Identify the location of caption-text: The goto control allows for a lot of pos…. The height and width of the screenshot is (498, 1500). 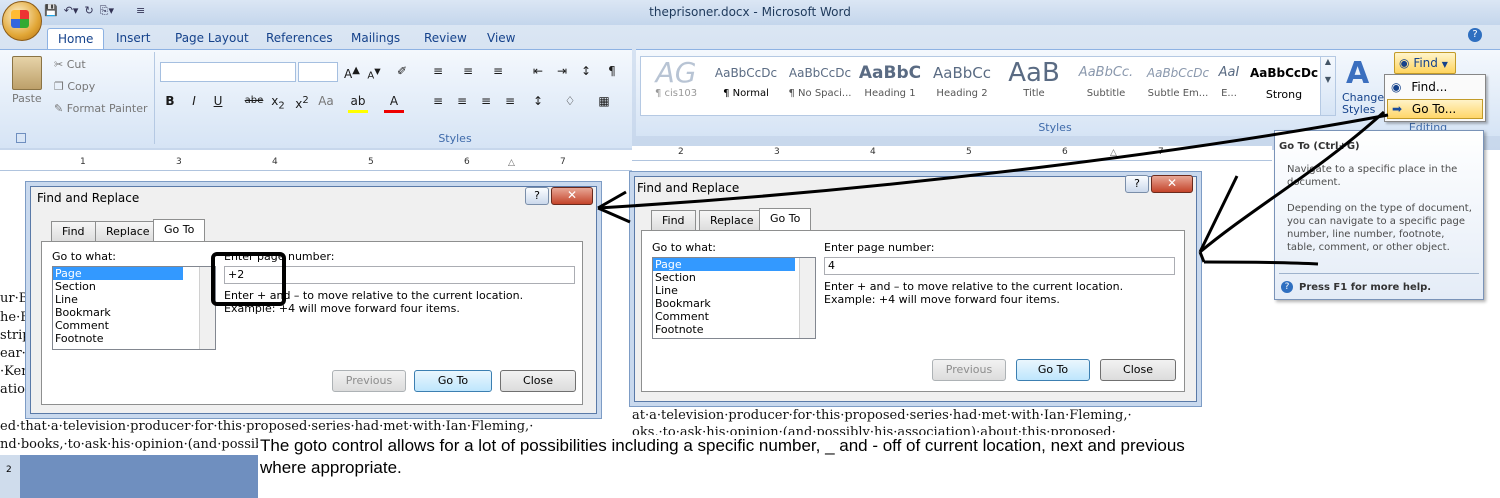
(743, 466).